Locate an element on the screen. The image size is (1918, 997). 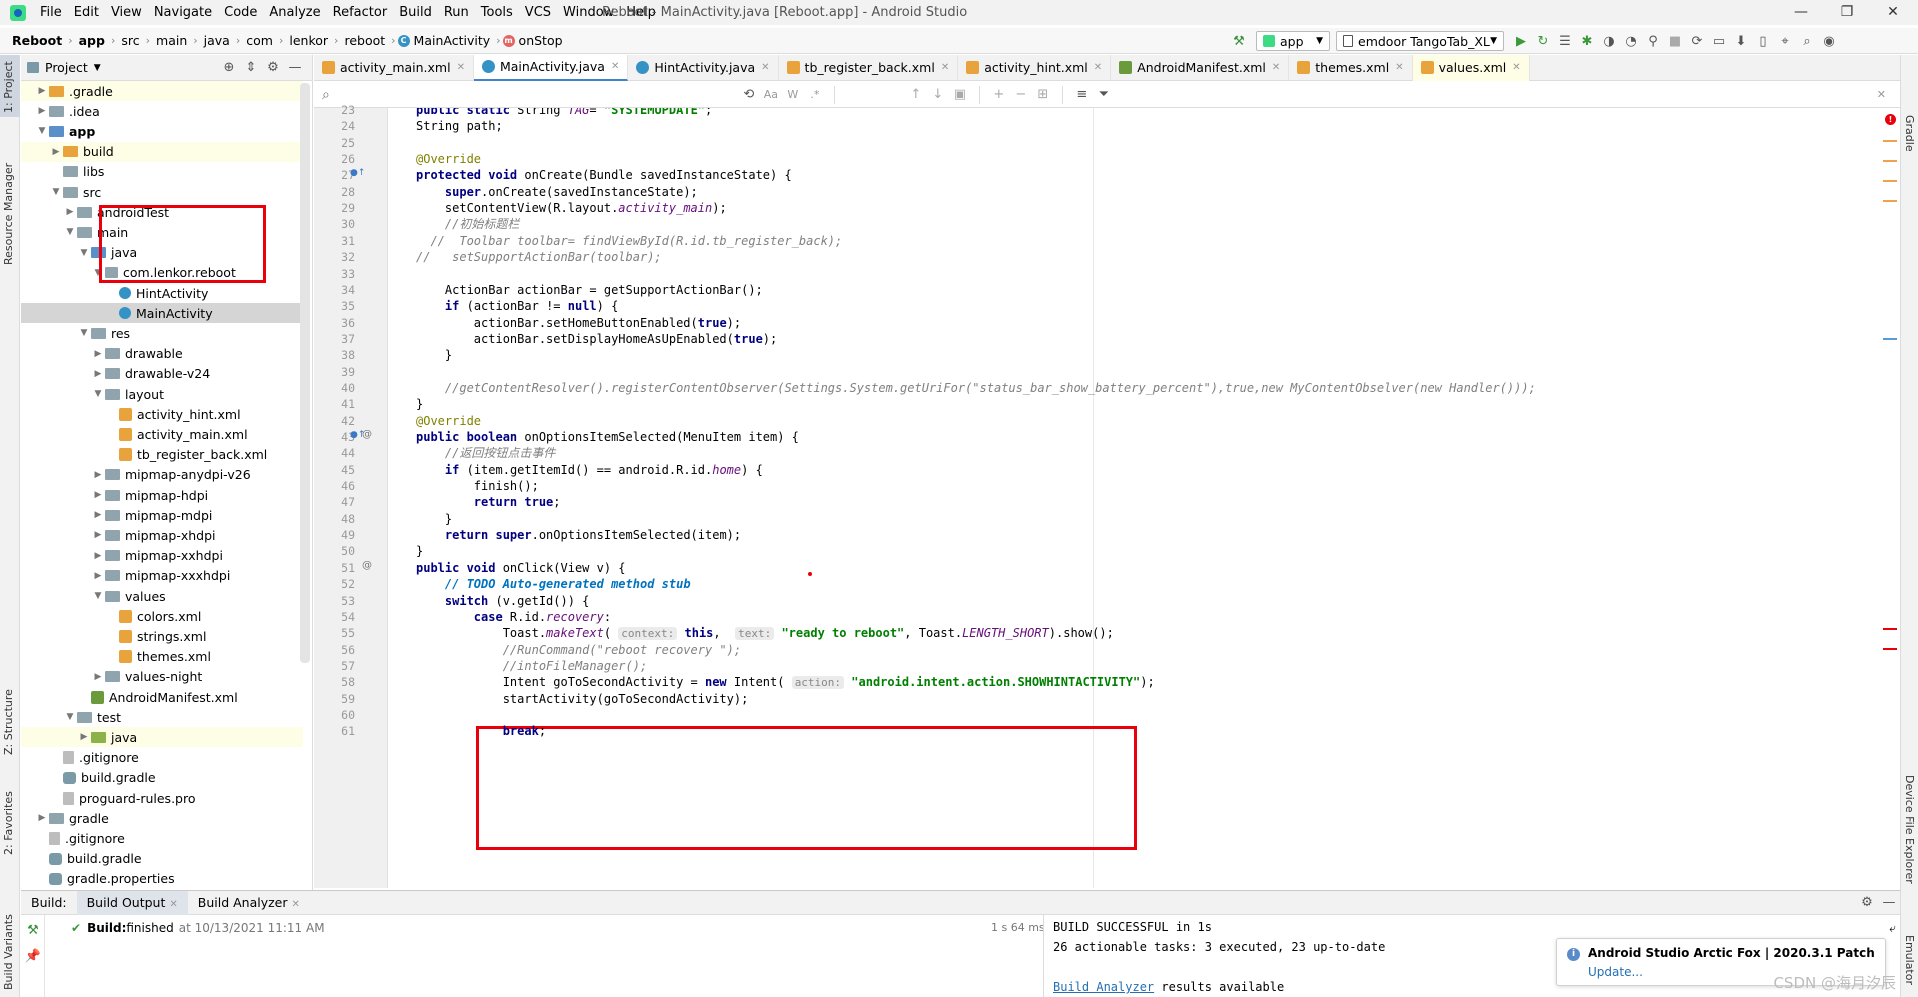
hide-panel-icon: — is located at coordinates (295, 68).